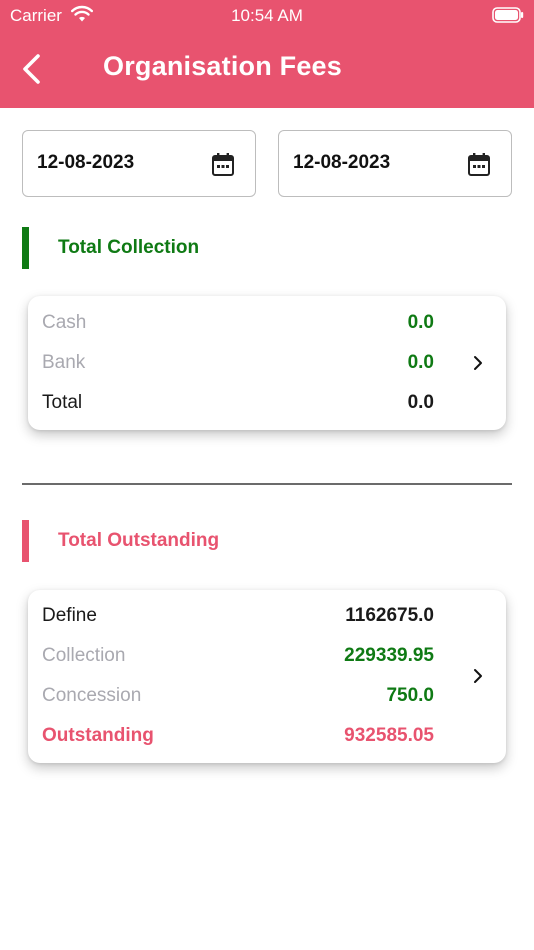  I want to click on from-date-field: 12-08-2023, so click(139, 163).